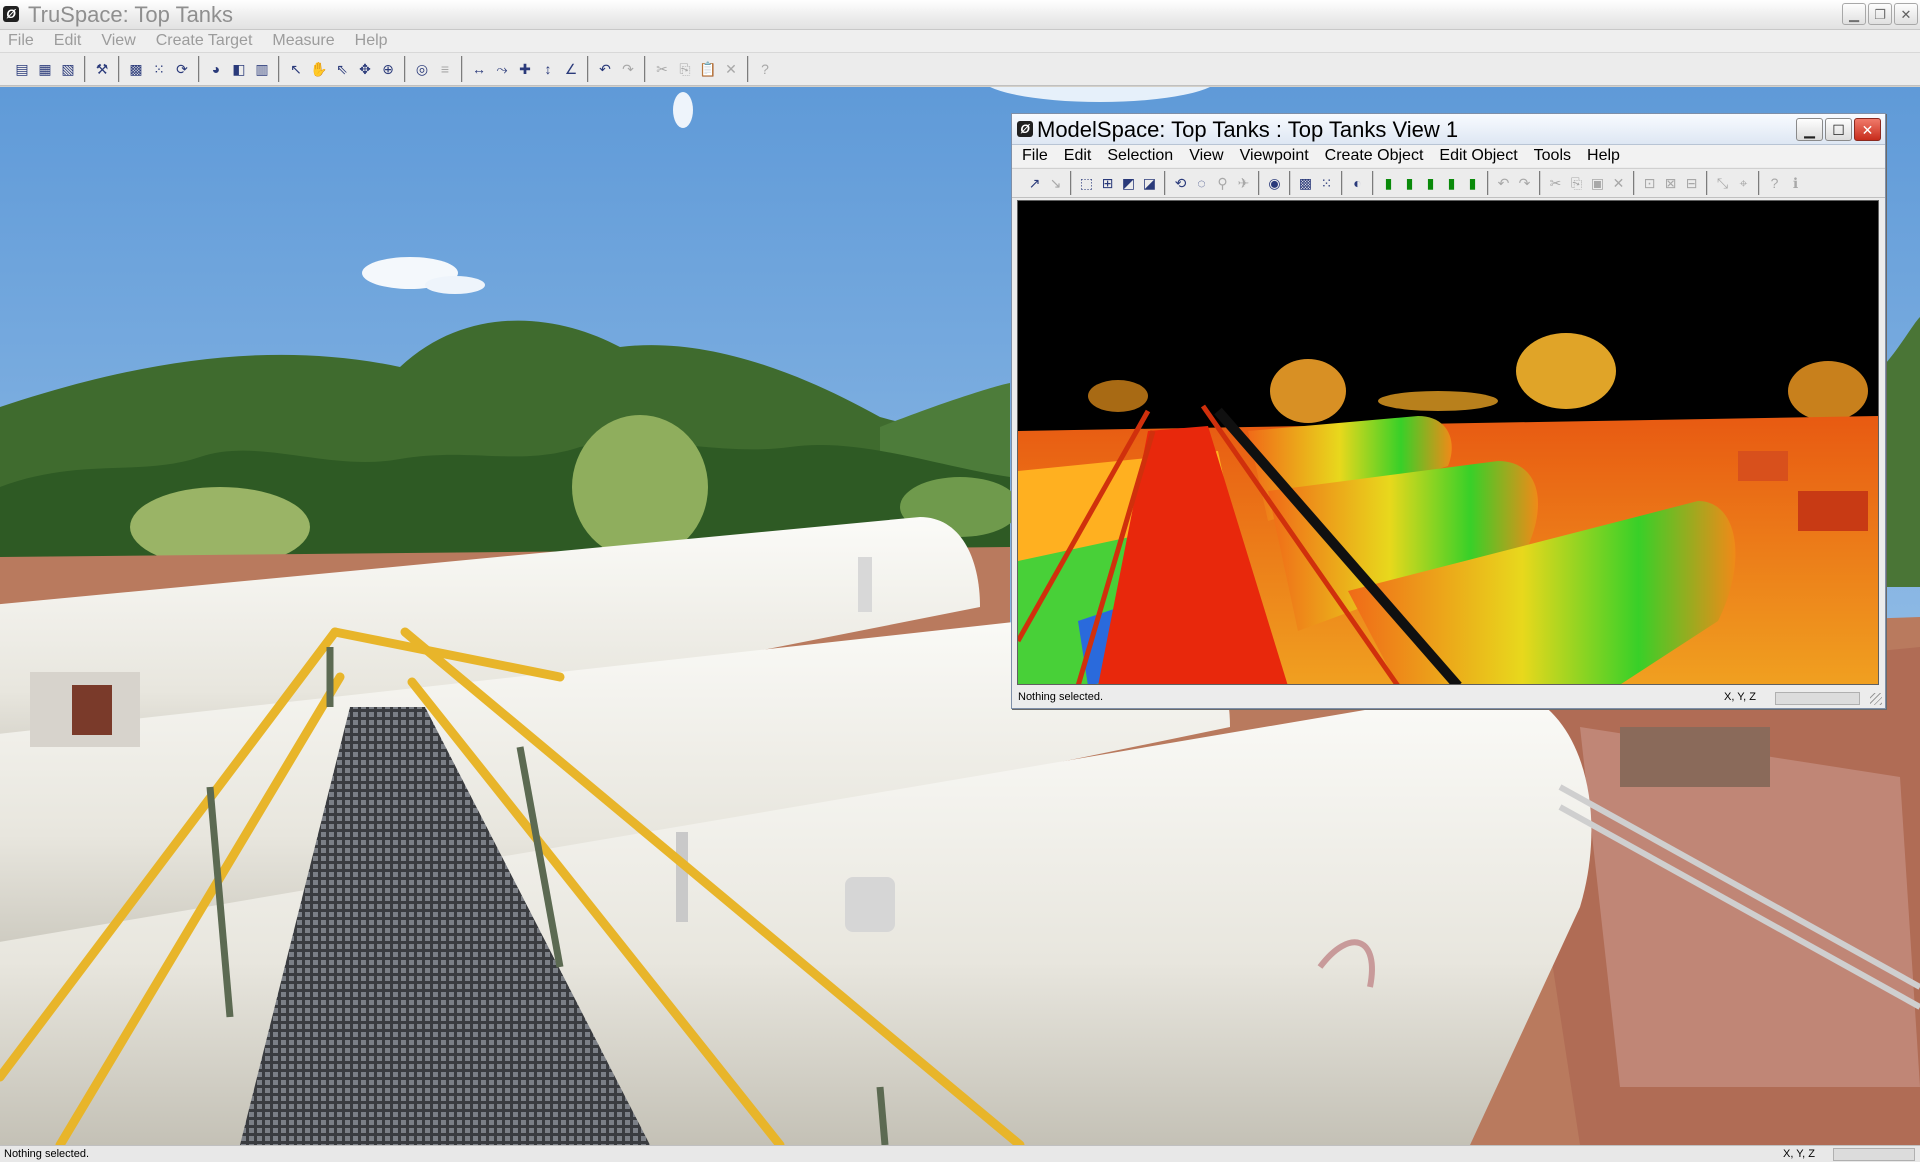 This screenshot has width=1920, height=1162. Describe the element at coordinates (102, 69) in the screenshot. I see `tools-icon: ⚒` at that location.